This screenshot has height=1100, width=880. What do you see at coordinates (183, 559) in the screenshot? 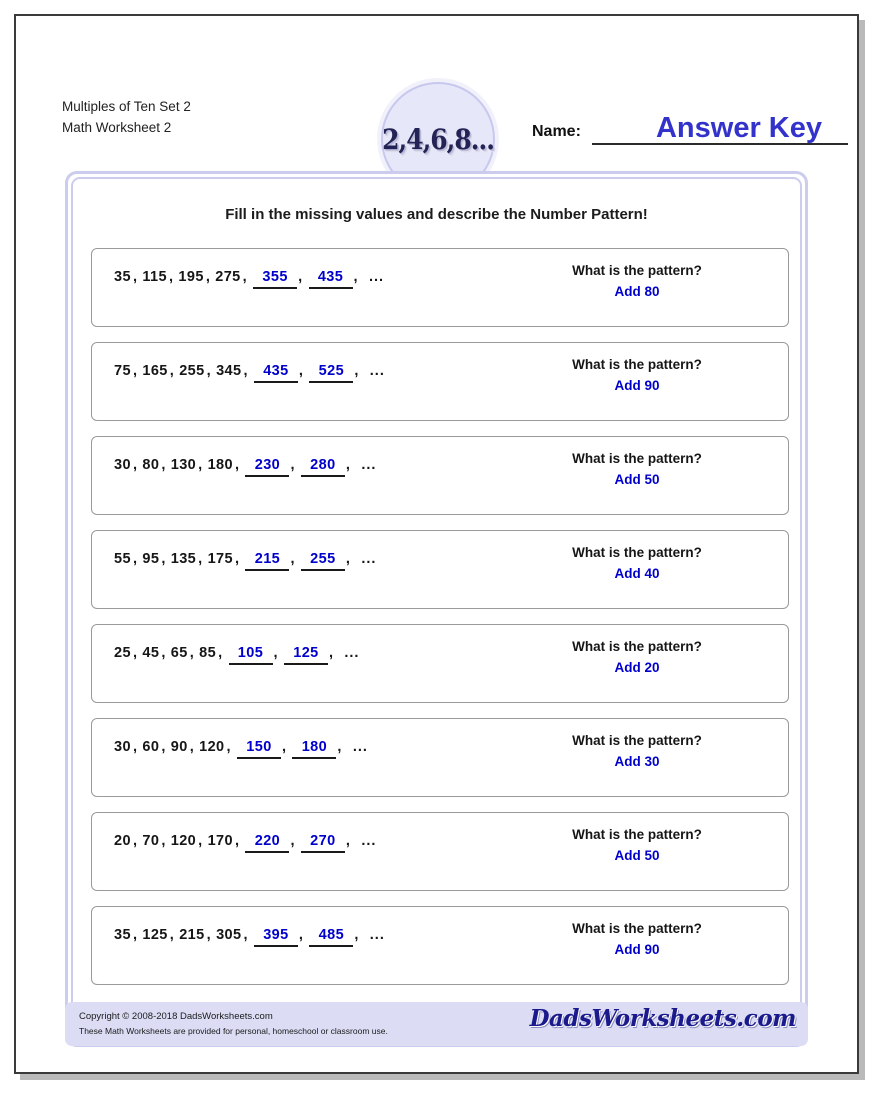
I see `sequence-term: 135` at bounding box center [183, 559].